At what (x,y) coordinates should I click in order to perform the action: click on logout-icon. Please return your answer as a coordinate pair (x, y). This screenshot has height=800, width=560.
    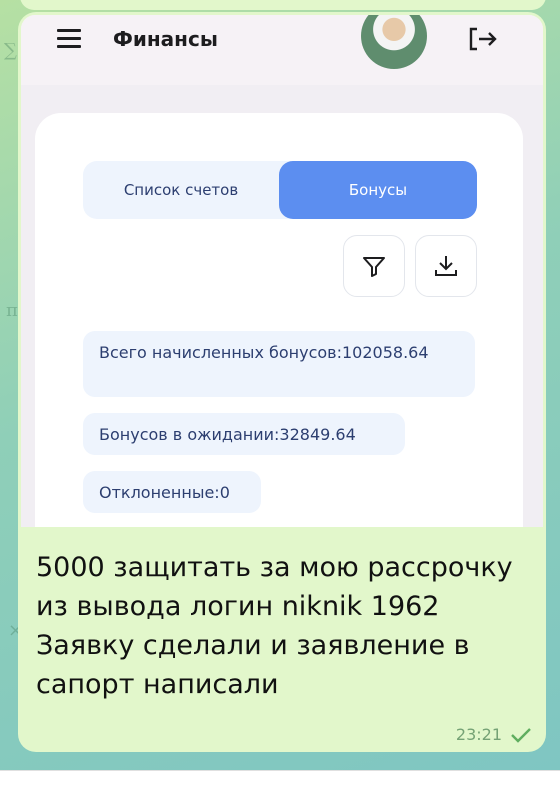
    Looking at the image, I should click on (484, 39).